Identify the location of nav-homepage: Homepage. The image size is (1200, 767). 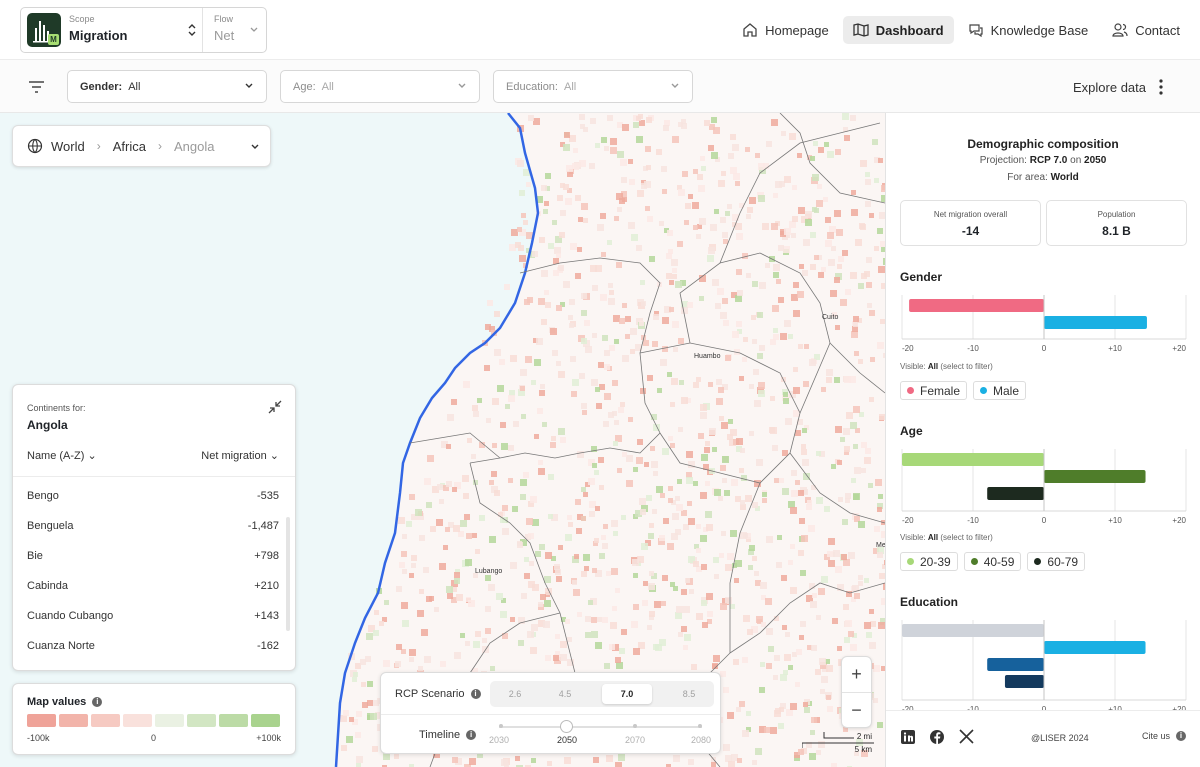
(785, 30).